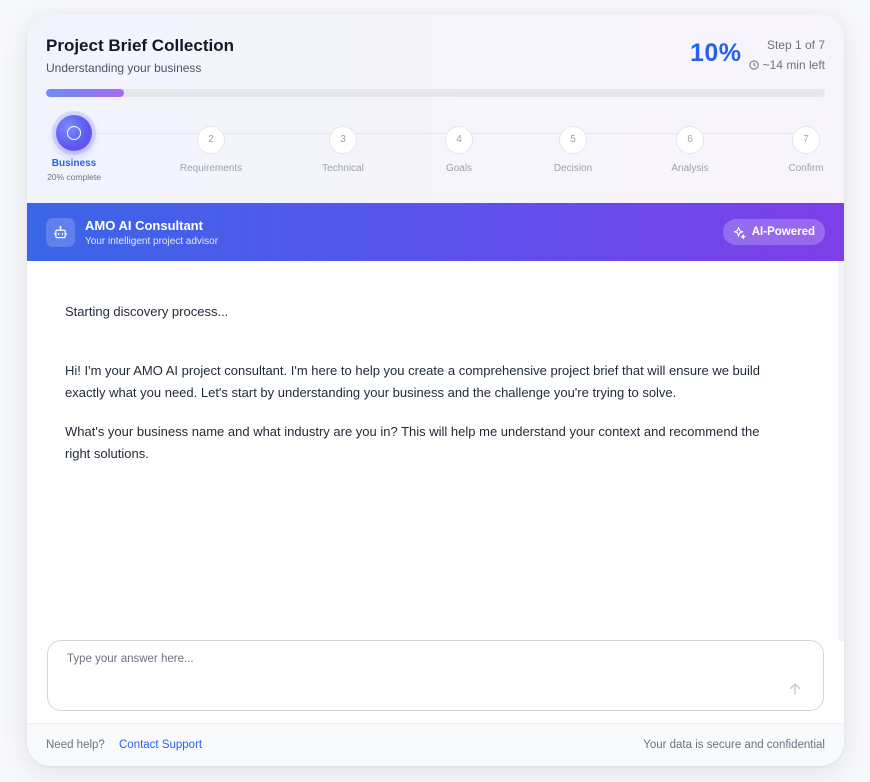 The width and height of the screenshot is (870, 782). What do you see at coordinates (690, 140) in the screenshot?
I see `step-number: 6` at bounding box center [690, 140].